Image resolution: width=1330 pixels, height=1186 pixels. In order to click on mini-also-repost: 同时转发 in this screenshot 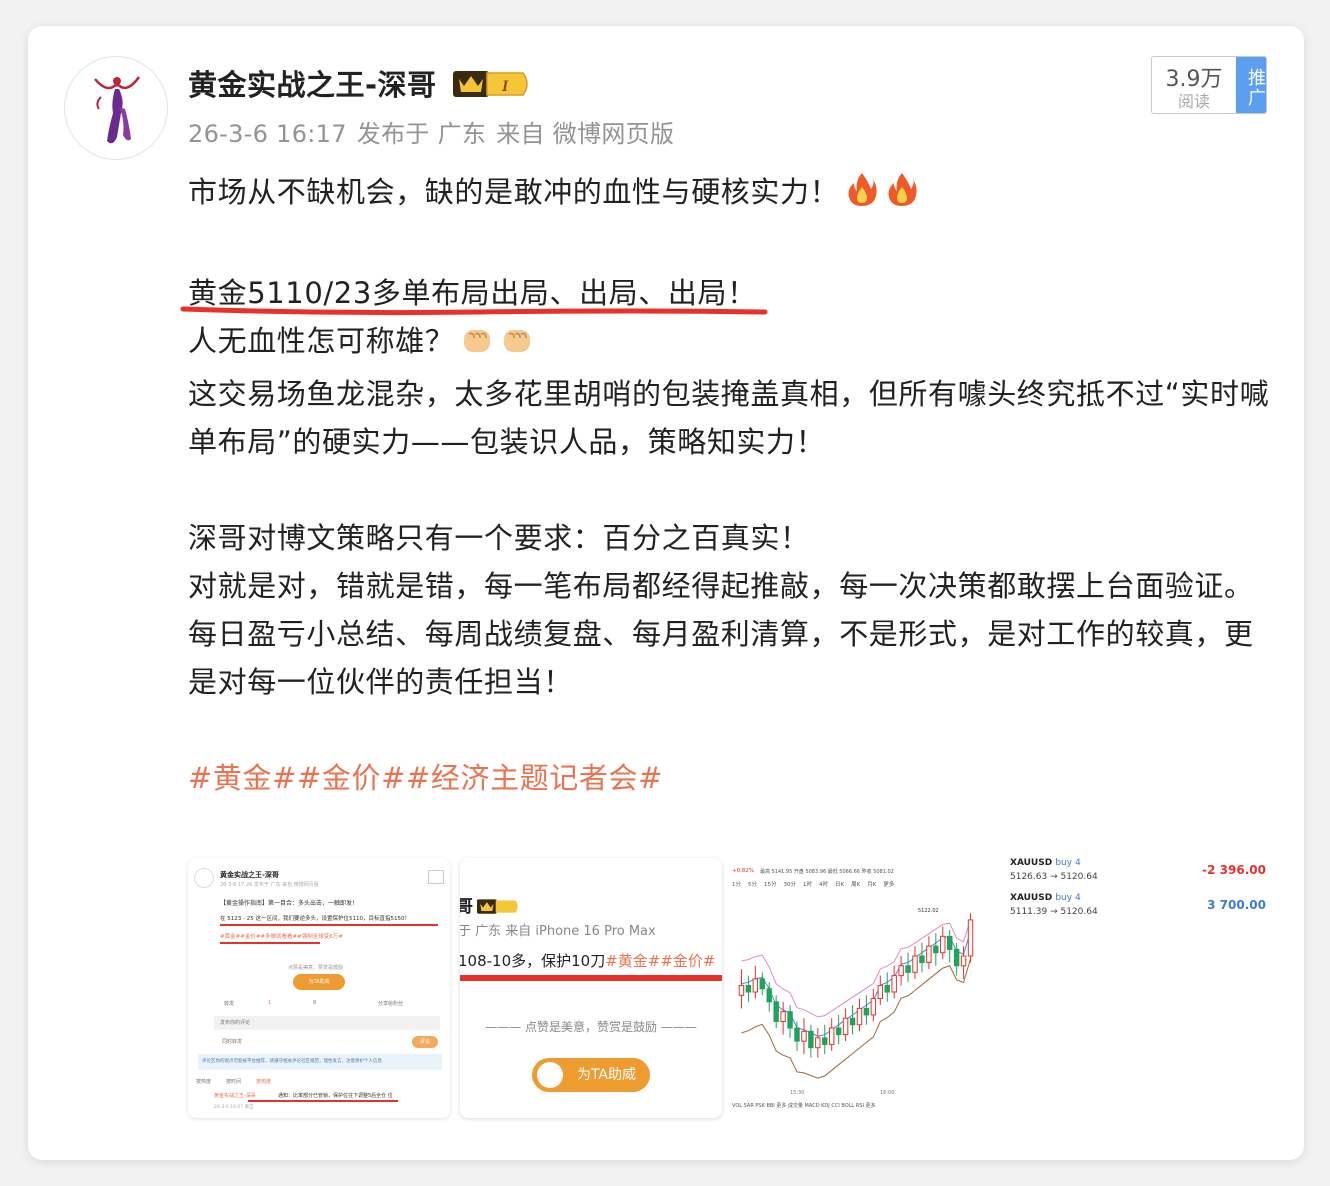, I will do `click(232, 1042)`.